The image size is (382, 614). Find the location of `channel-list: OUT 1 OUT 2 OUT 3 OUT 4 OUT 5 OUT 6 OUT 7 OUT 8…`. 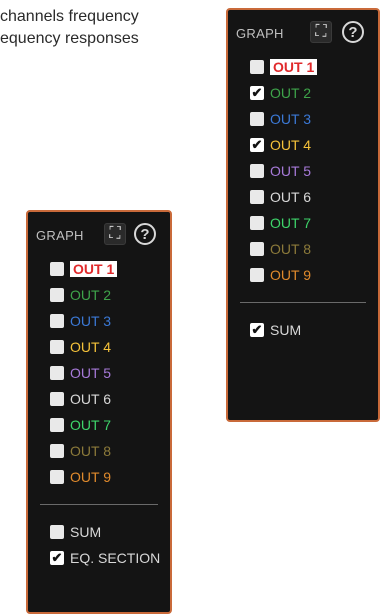

channel-list: OUT 1 OUT 2 OUT 3 OUT 4 OUT 5 OUT 6 OUT 7 OUT 8… is located at coordinates (99, 373).